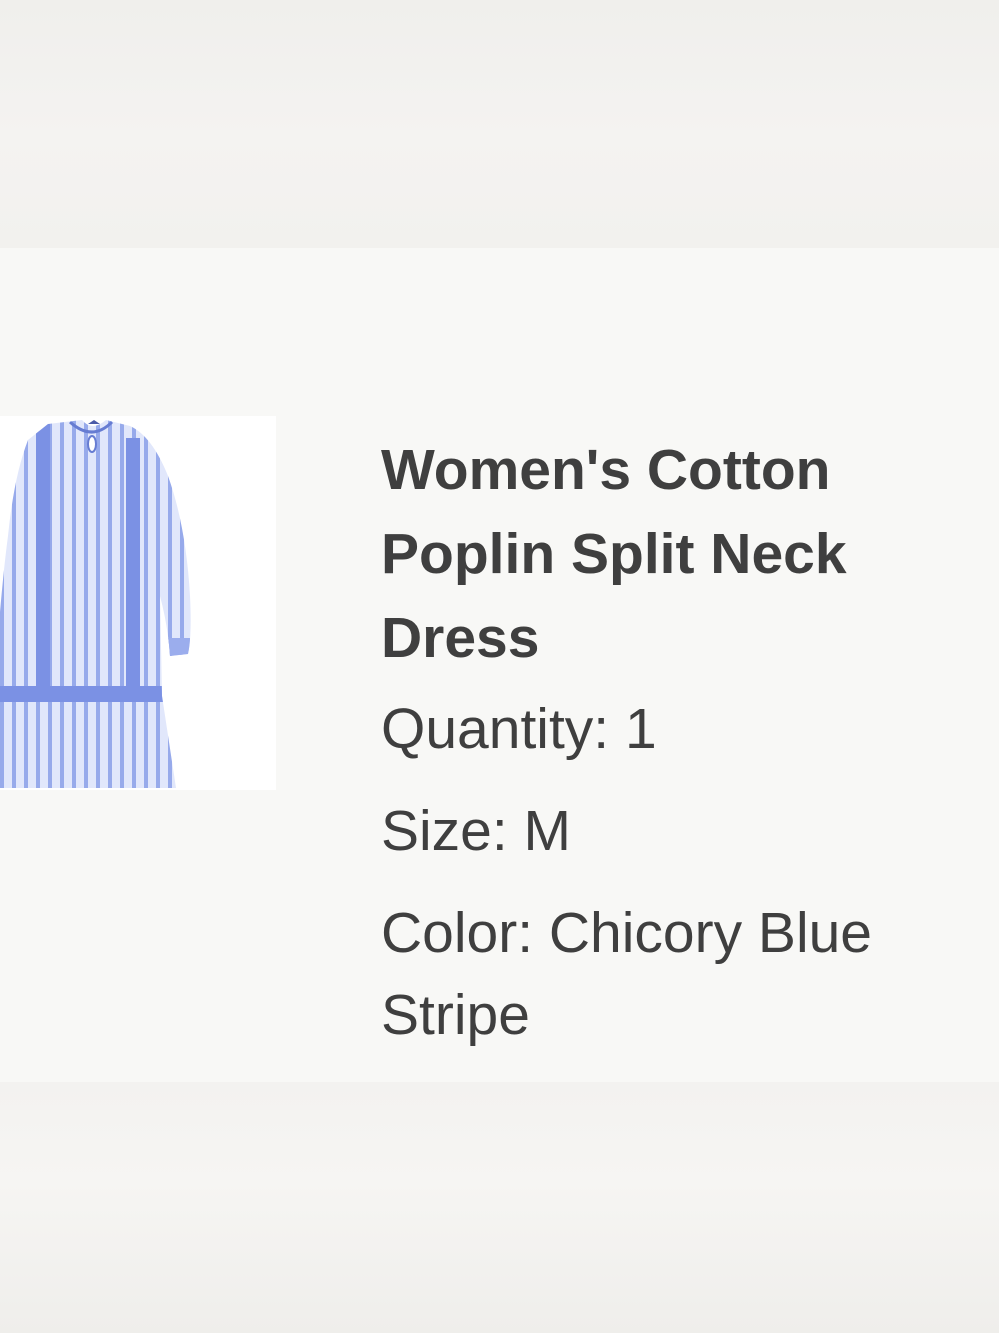  What do you see at coordinates (476, 831) in the screenshot?
I see `size-text: Size: M` at bounding box center [476, 831].